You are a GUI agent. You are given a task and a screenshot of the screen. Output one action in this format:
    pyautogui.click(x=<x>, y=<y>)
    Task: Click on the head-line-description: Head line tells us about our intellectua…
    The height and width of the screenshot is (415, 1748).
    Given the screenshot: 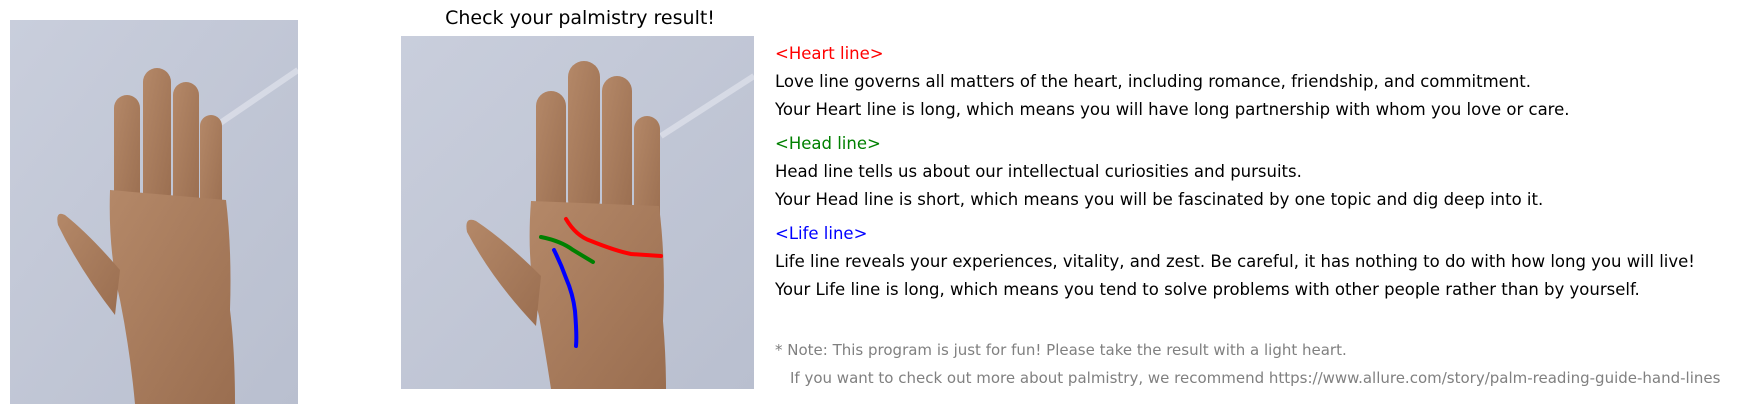 What is the action you would take?
    pyautogui.click(x=1038, y=171)
    